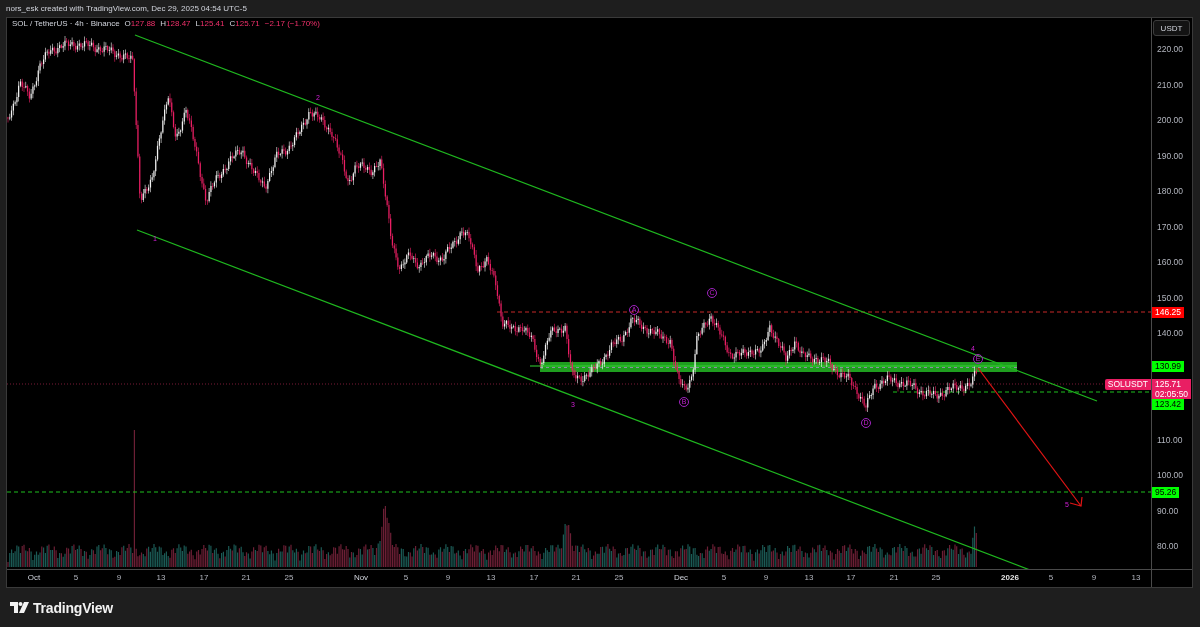 The image size is (1200, 627). I want to click on price-tick-label: 150.00, so click(1170, 297).